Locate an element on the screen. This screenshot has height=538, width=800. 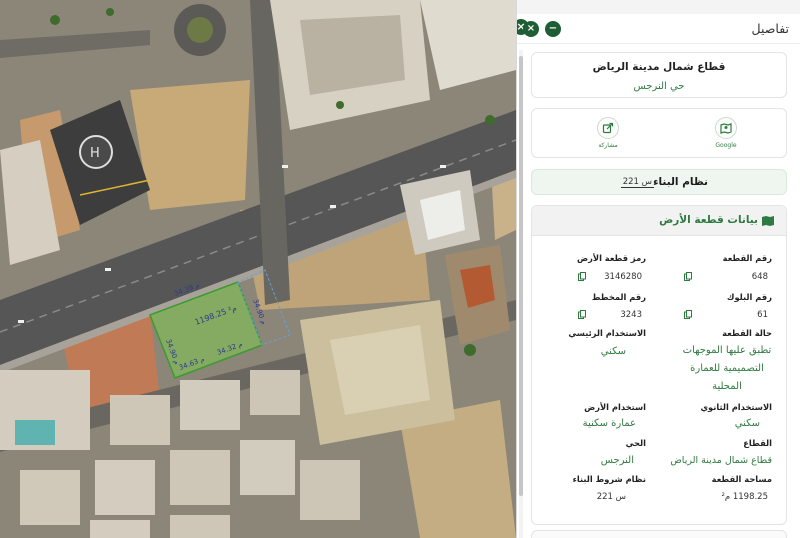
land-data-header: بيانات قطعة الأرض is located at coordinates (659, 221).